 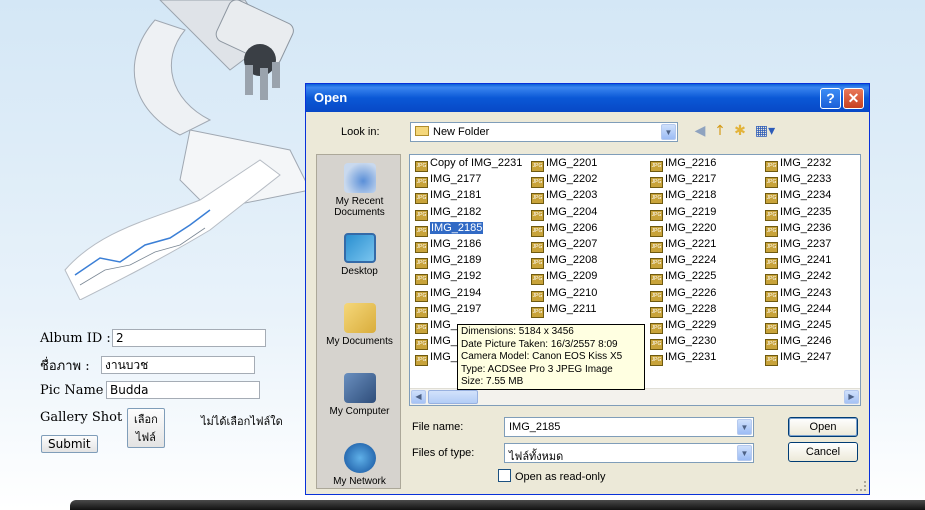 What do you see at coordinates (691, 341) in the screenshot?
I see `file-name: IMG_2230` at bounding box center [691, 341].